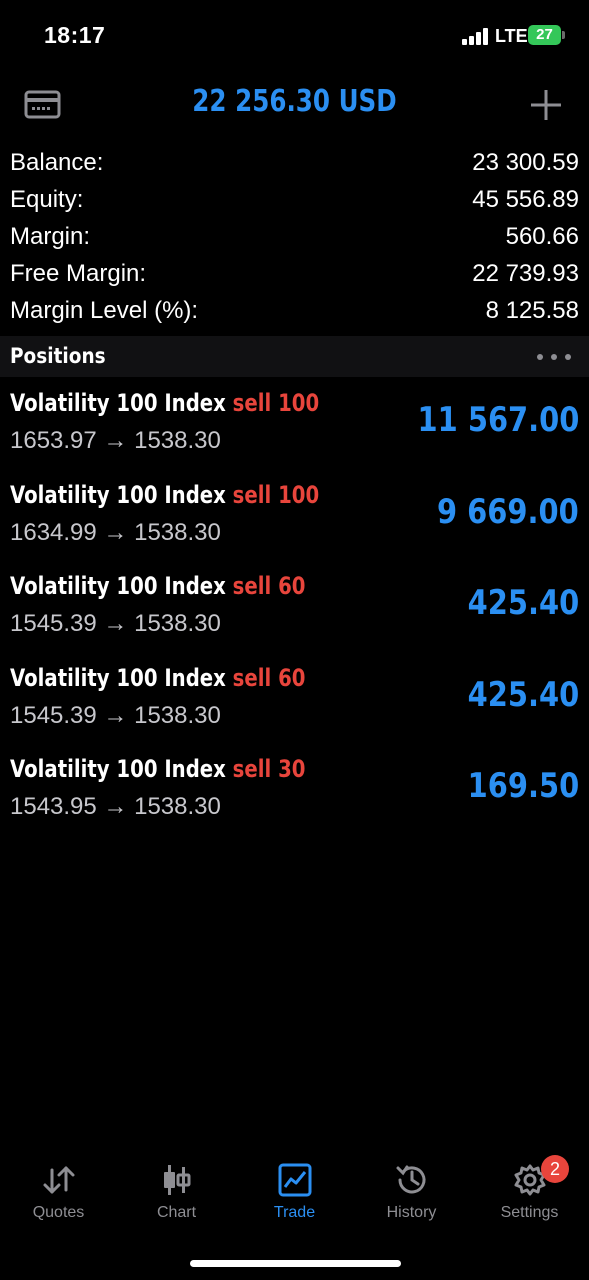 This screenshot has height=1280, width=589. I want to click on candlestick-icon, so click(176, 1180).